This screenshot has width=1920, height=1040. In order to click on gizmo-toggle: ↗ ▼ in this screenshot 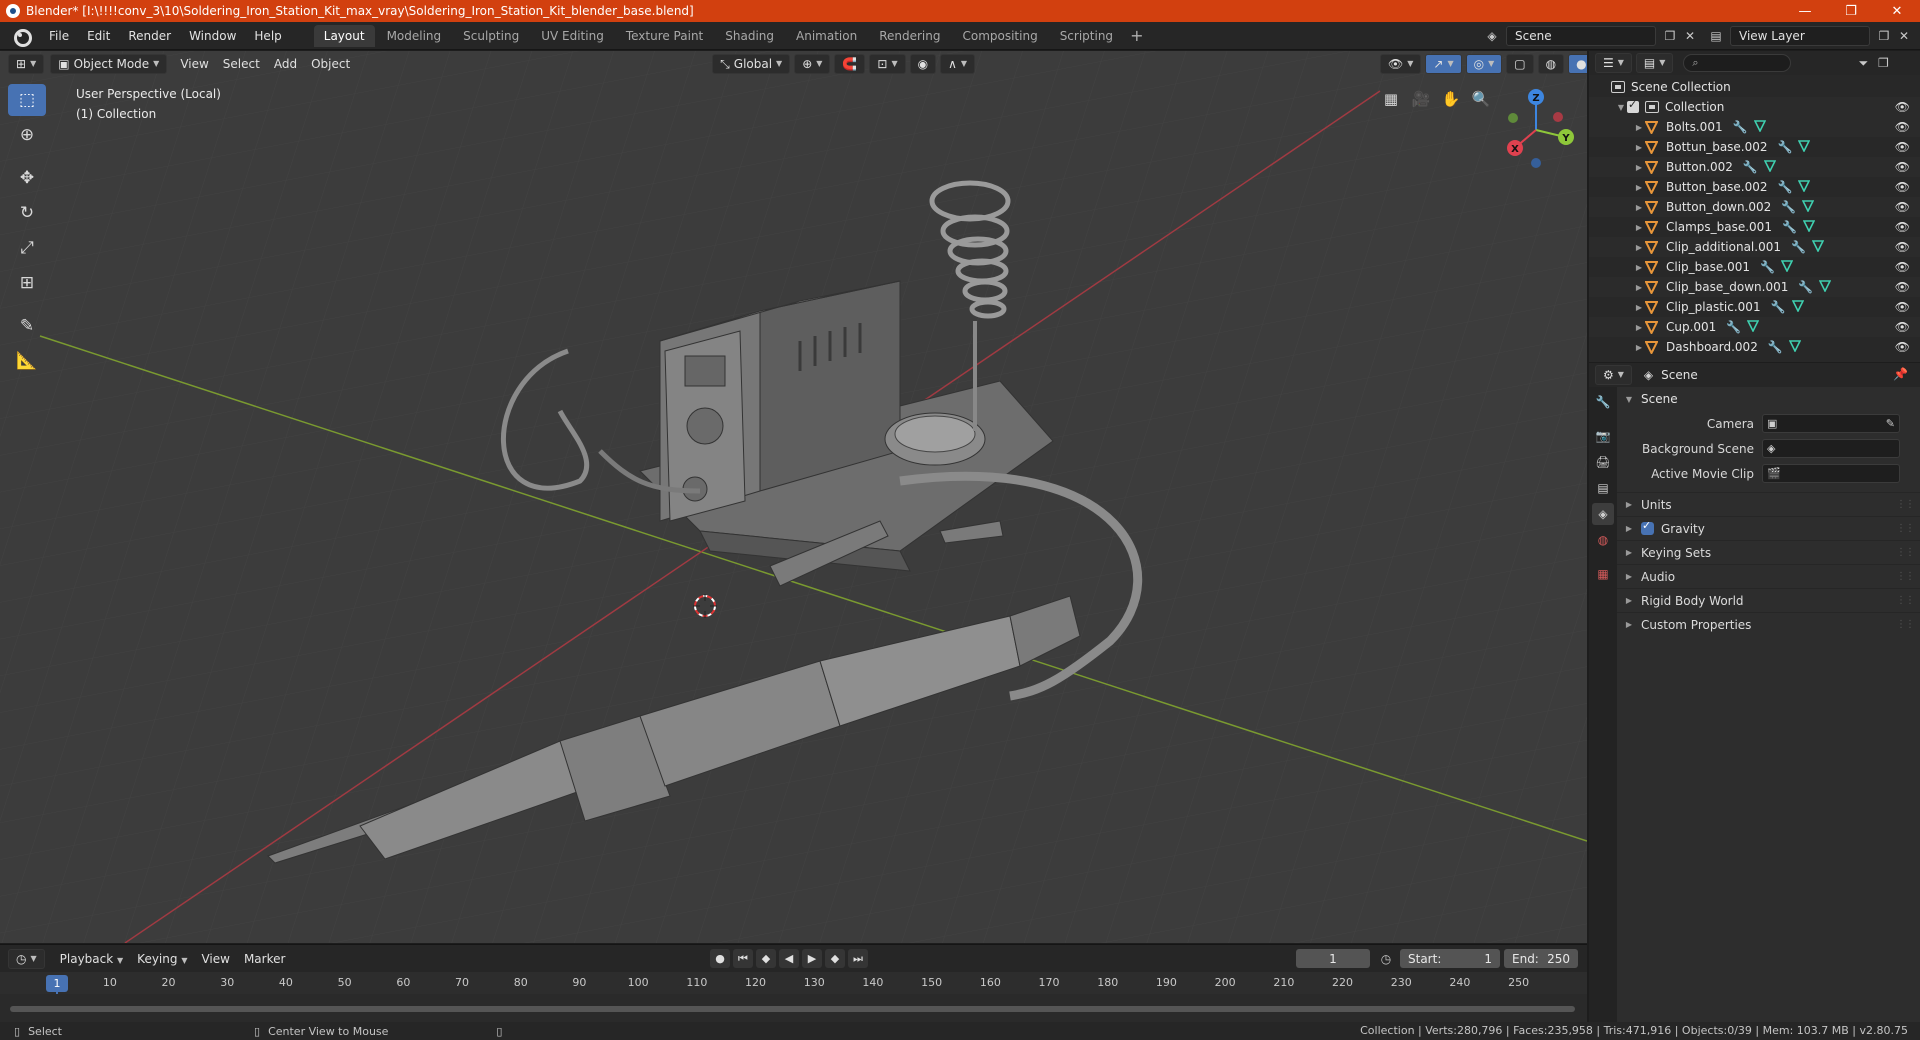, I will do `click(1443, 64)`.